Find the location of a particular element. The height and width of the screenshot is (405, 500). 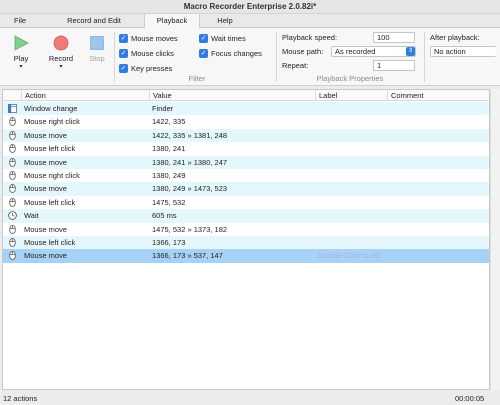

mouse-path-select: As recorded ⇕ is located at coordinates (373, 51).